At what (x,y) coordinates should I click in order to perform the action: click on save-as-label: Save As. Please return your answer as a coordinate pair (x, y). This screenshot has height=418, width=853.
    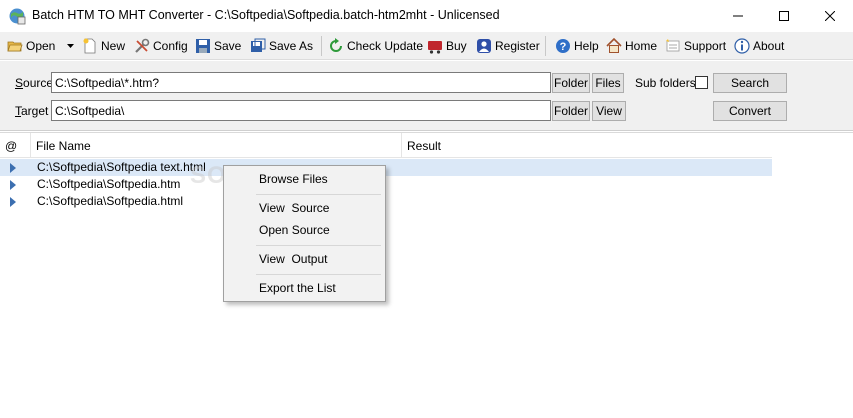
    Looking at the image, I should click on (291, 46).